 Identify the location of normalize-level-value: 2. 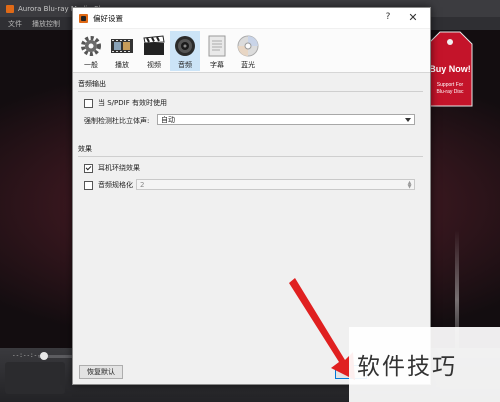
(142, 184).